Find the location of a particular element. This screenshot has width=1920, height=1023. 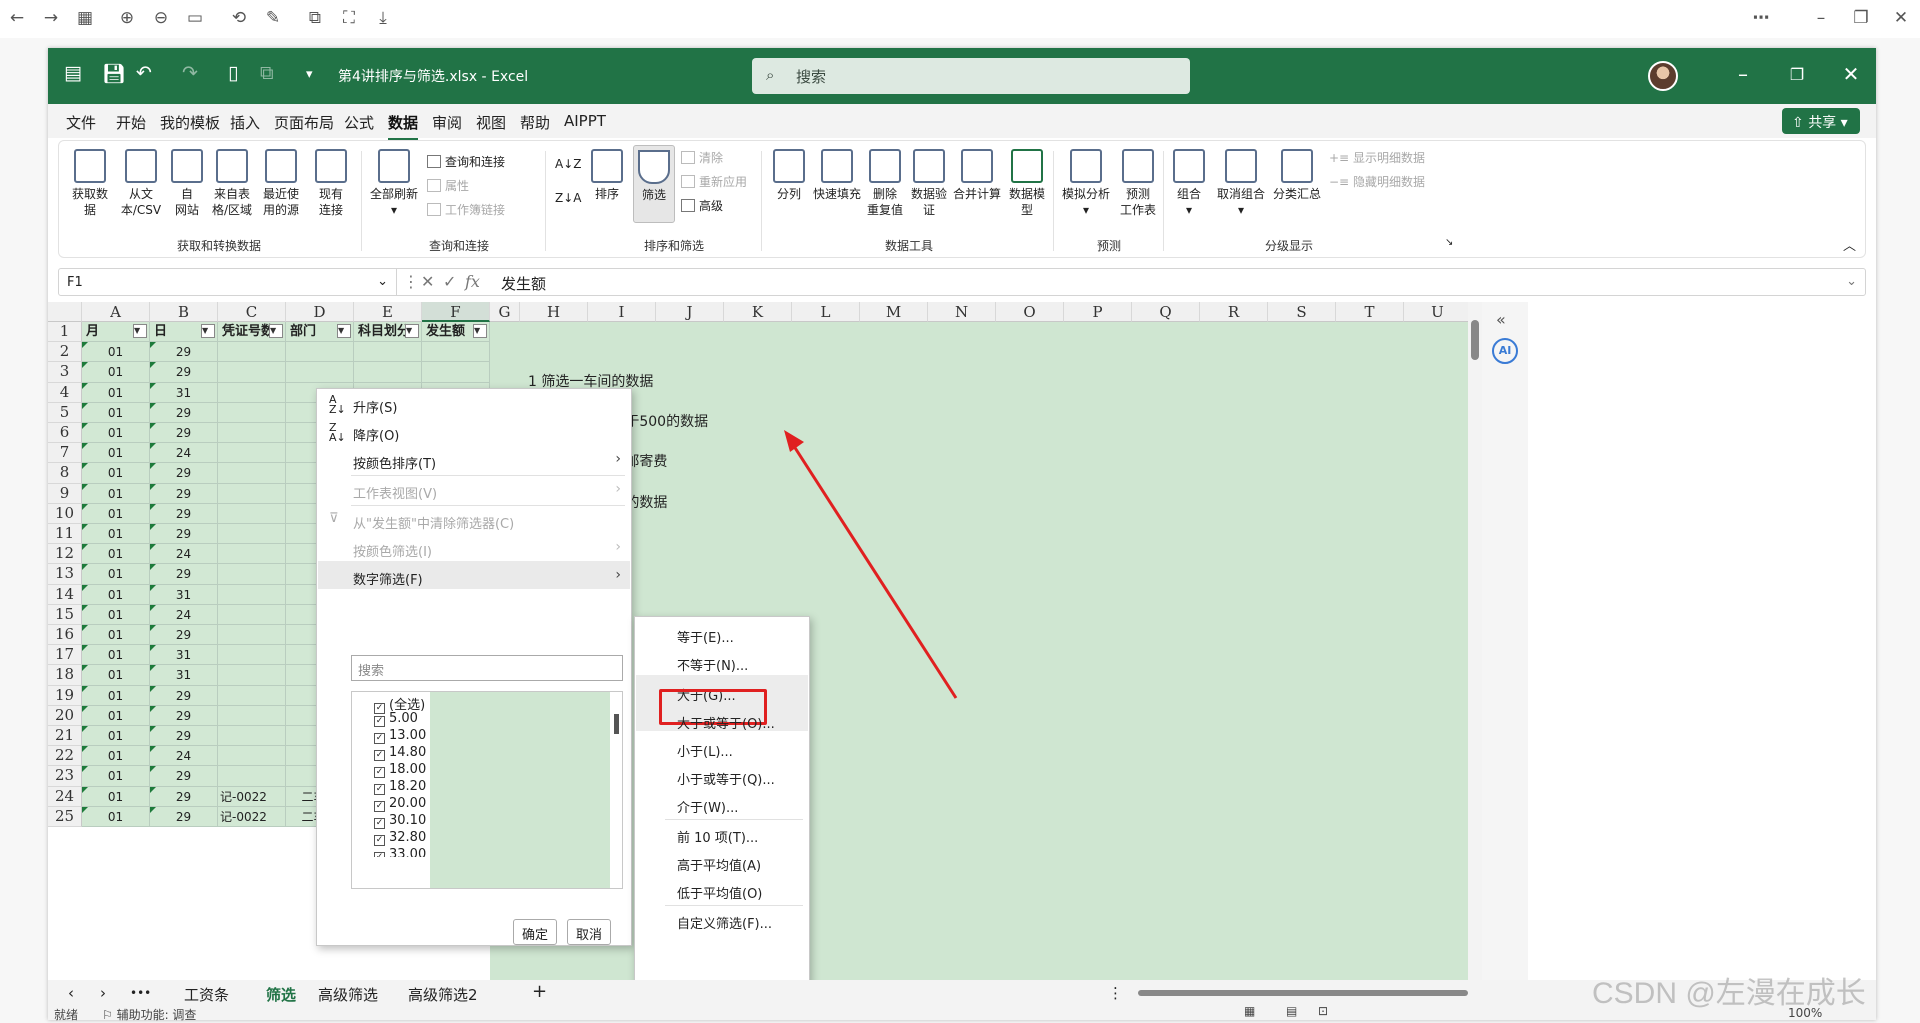

image-viewer-toolbar: ← → ▦ ⊕ ⊖ ▭ ⟲ ✎ ⧉ ⛶ ⤓ ⋯ – ❐ ✕ is located at coordinates (960, 19).